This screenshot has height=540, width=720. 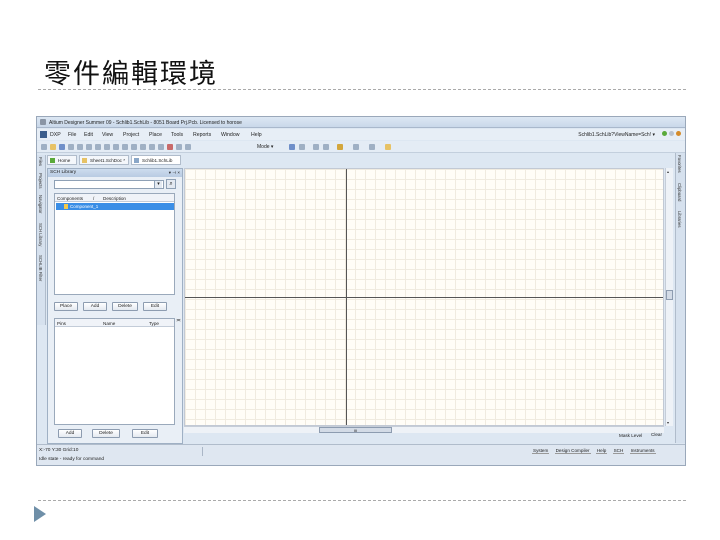 I want to click on horizontal-scrollbar: III, so click(x=424, y=429).